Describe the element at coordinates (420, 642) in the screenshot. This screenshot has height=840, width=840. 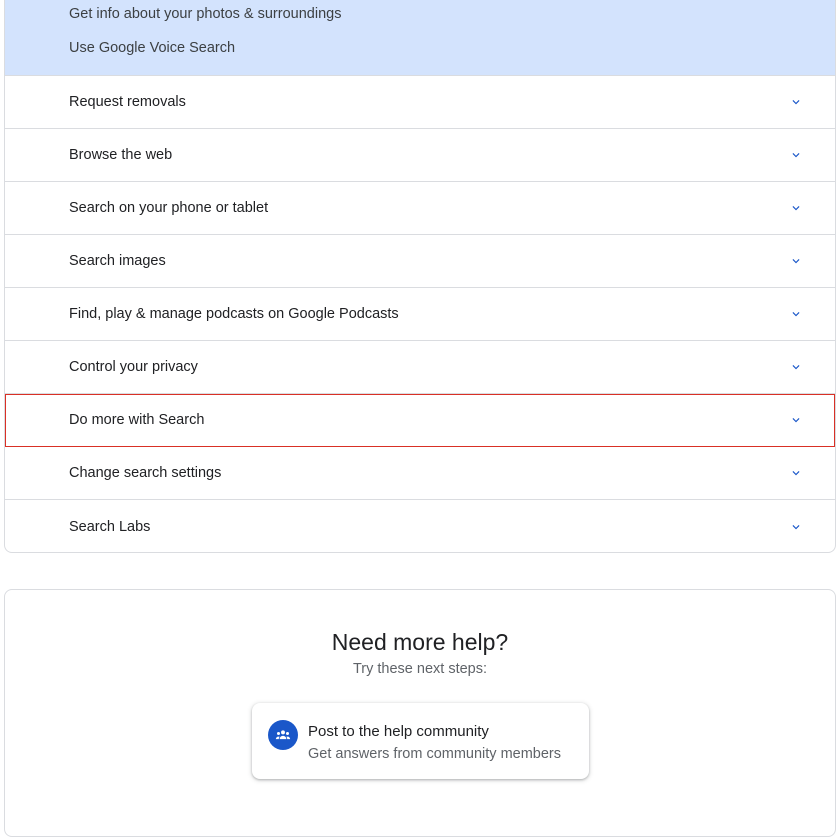
I see `help-title: Need more help?` at that location.